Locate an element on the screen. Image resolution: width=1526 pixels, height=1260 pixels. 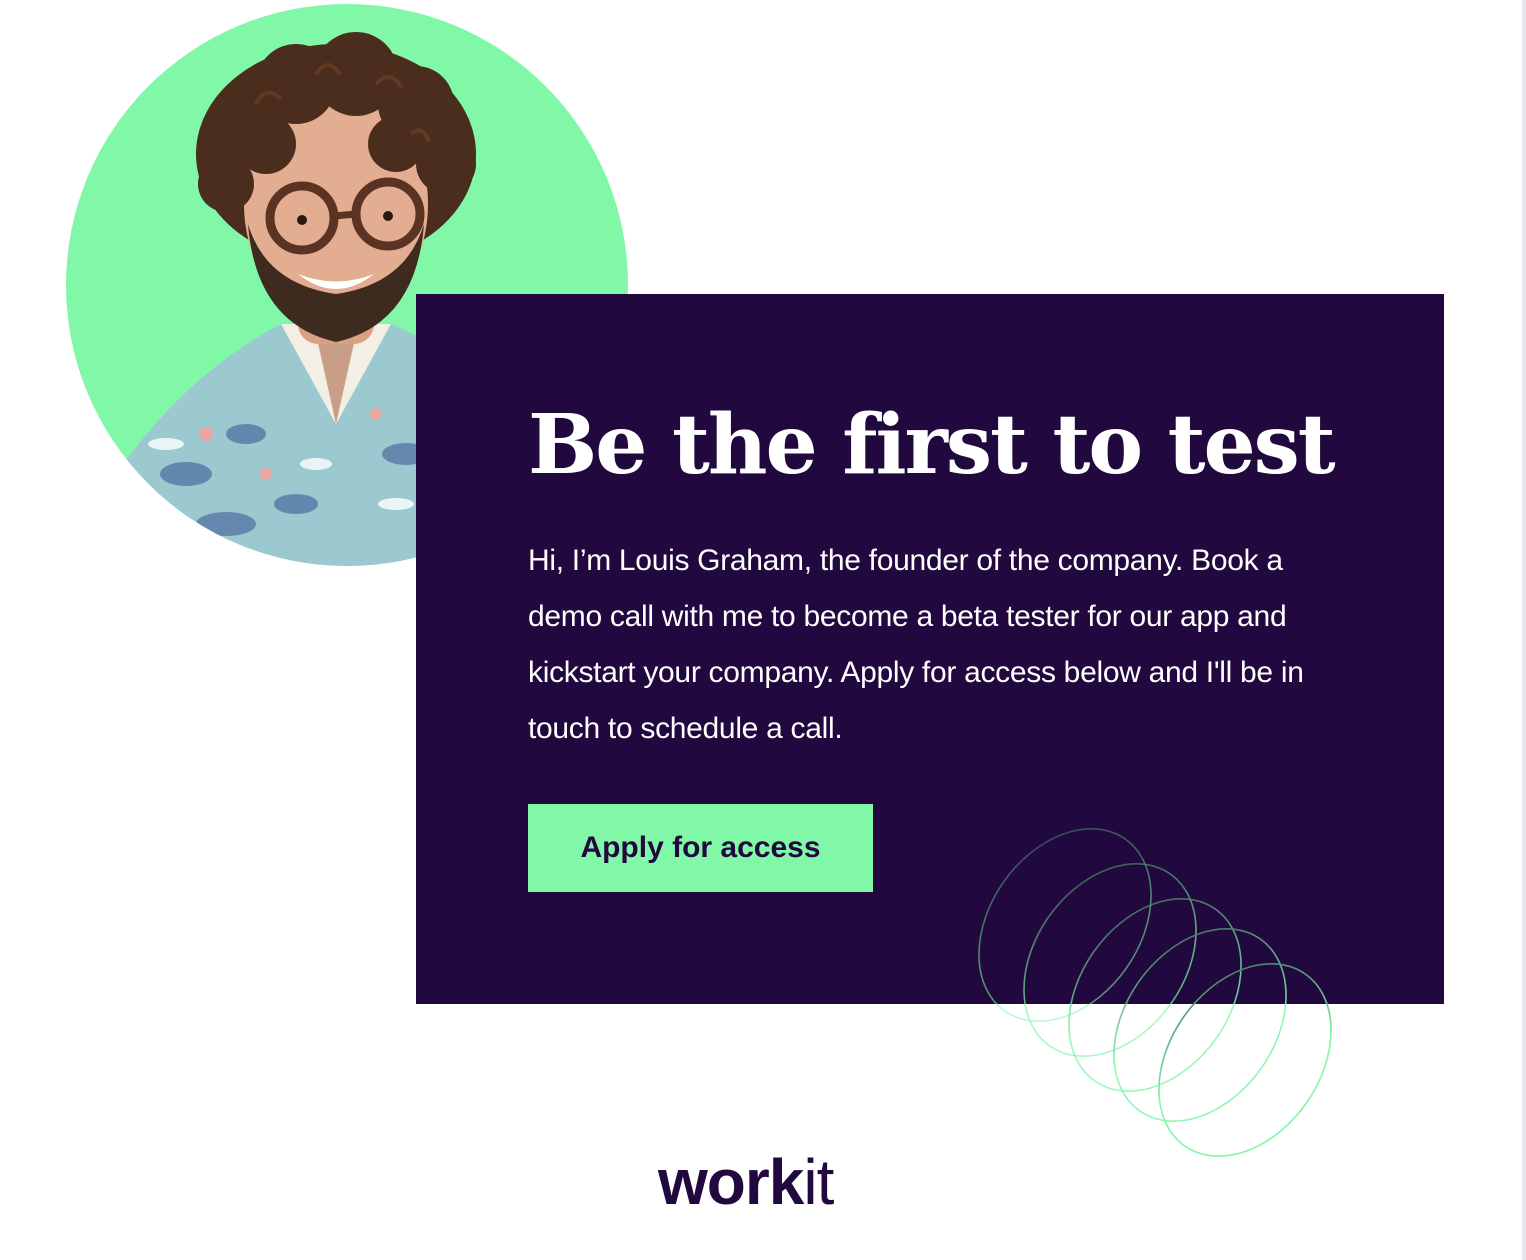
logo-light-part: it is located at coordinates (818, 1182).